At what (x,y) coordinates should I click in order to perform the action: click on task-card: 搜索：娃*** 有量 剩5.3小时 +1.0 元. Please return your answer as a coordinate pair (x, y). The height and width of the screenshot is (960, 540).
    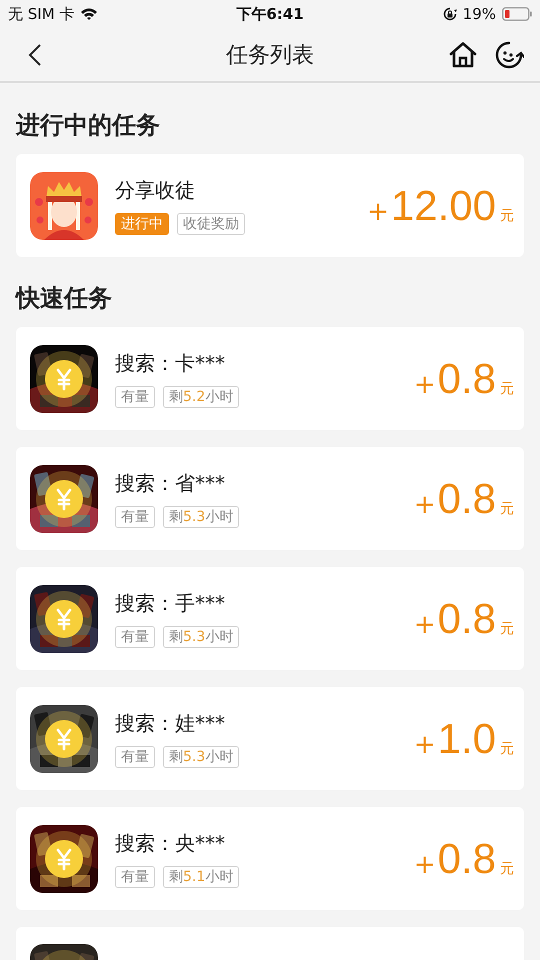
    Looking at the image, I should click on (270, 738).